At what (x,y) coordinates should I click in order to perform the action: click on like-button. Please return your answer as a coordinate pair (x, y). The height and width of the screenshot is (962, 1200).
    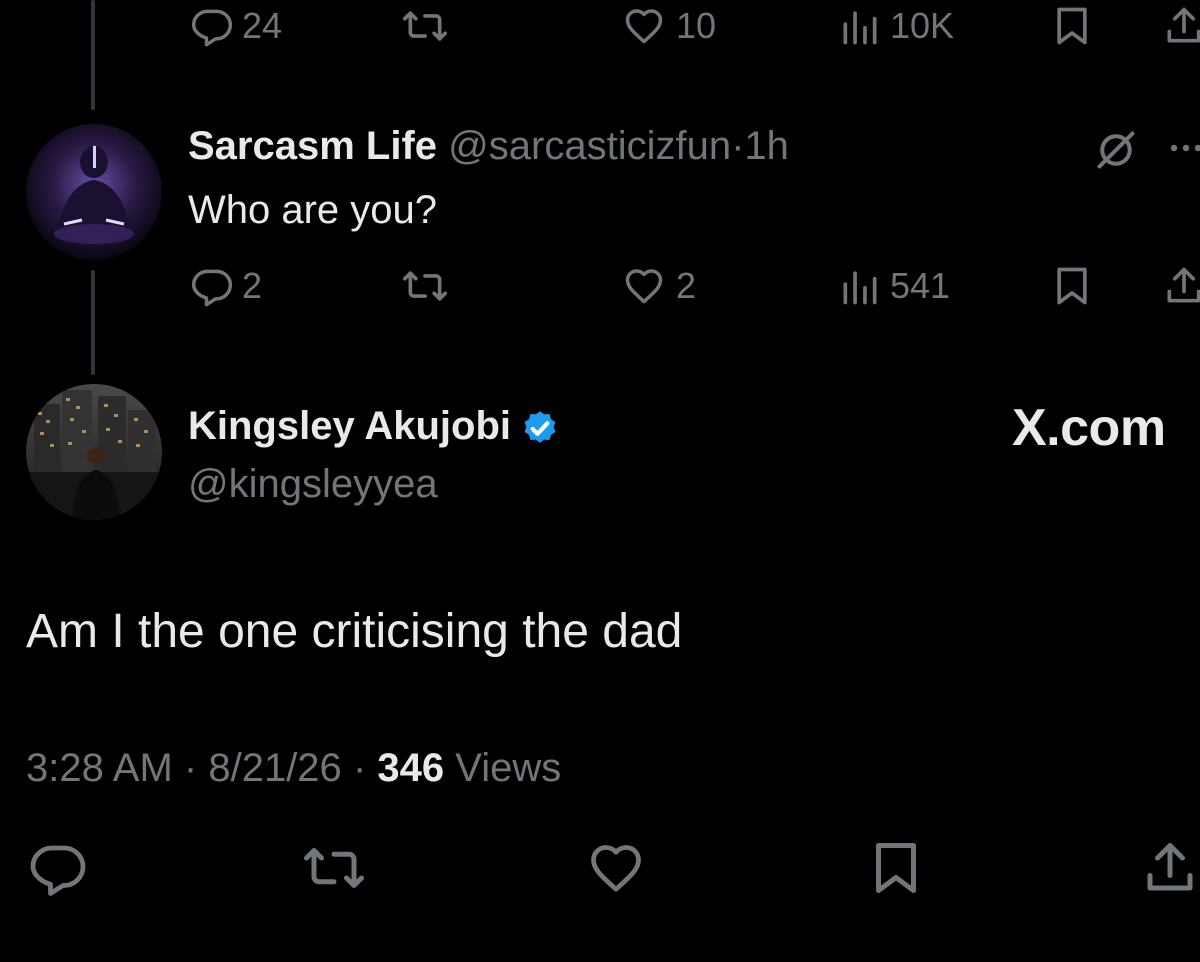
    Looking at the image, I should click on (616, 868).